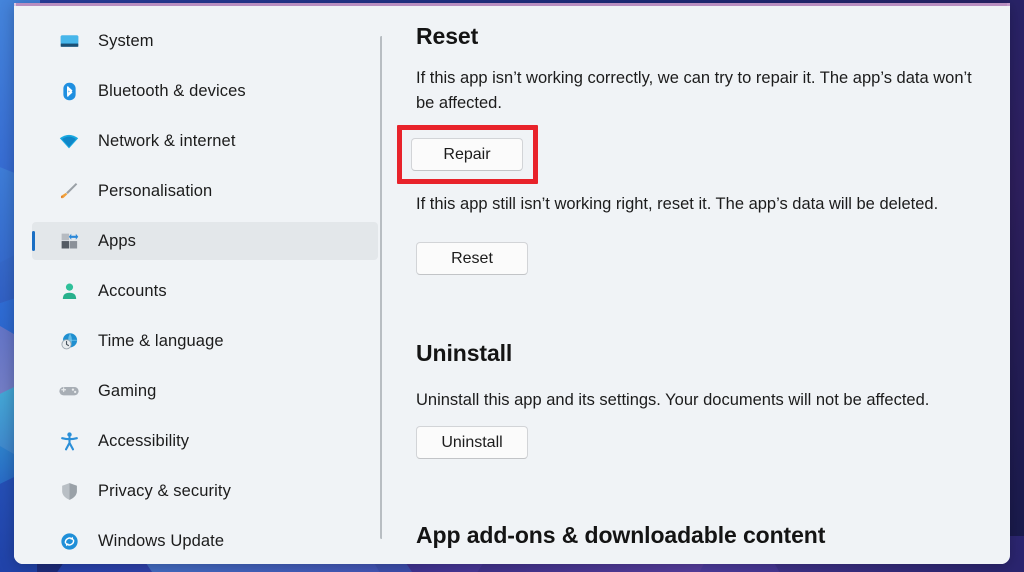  What do you see at coordinates (69, 191) in the screenshot?
I see `paintbrush-icon` at bounding box center [69, 191].